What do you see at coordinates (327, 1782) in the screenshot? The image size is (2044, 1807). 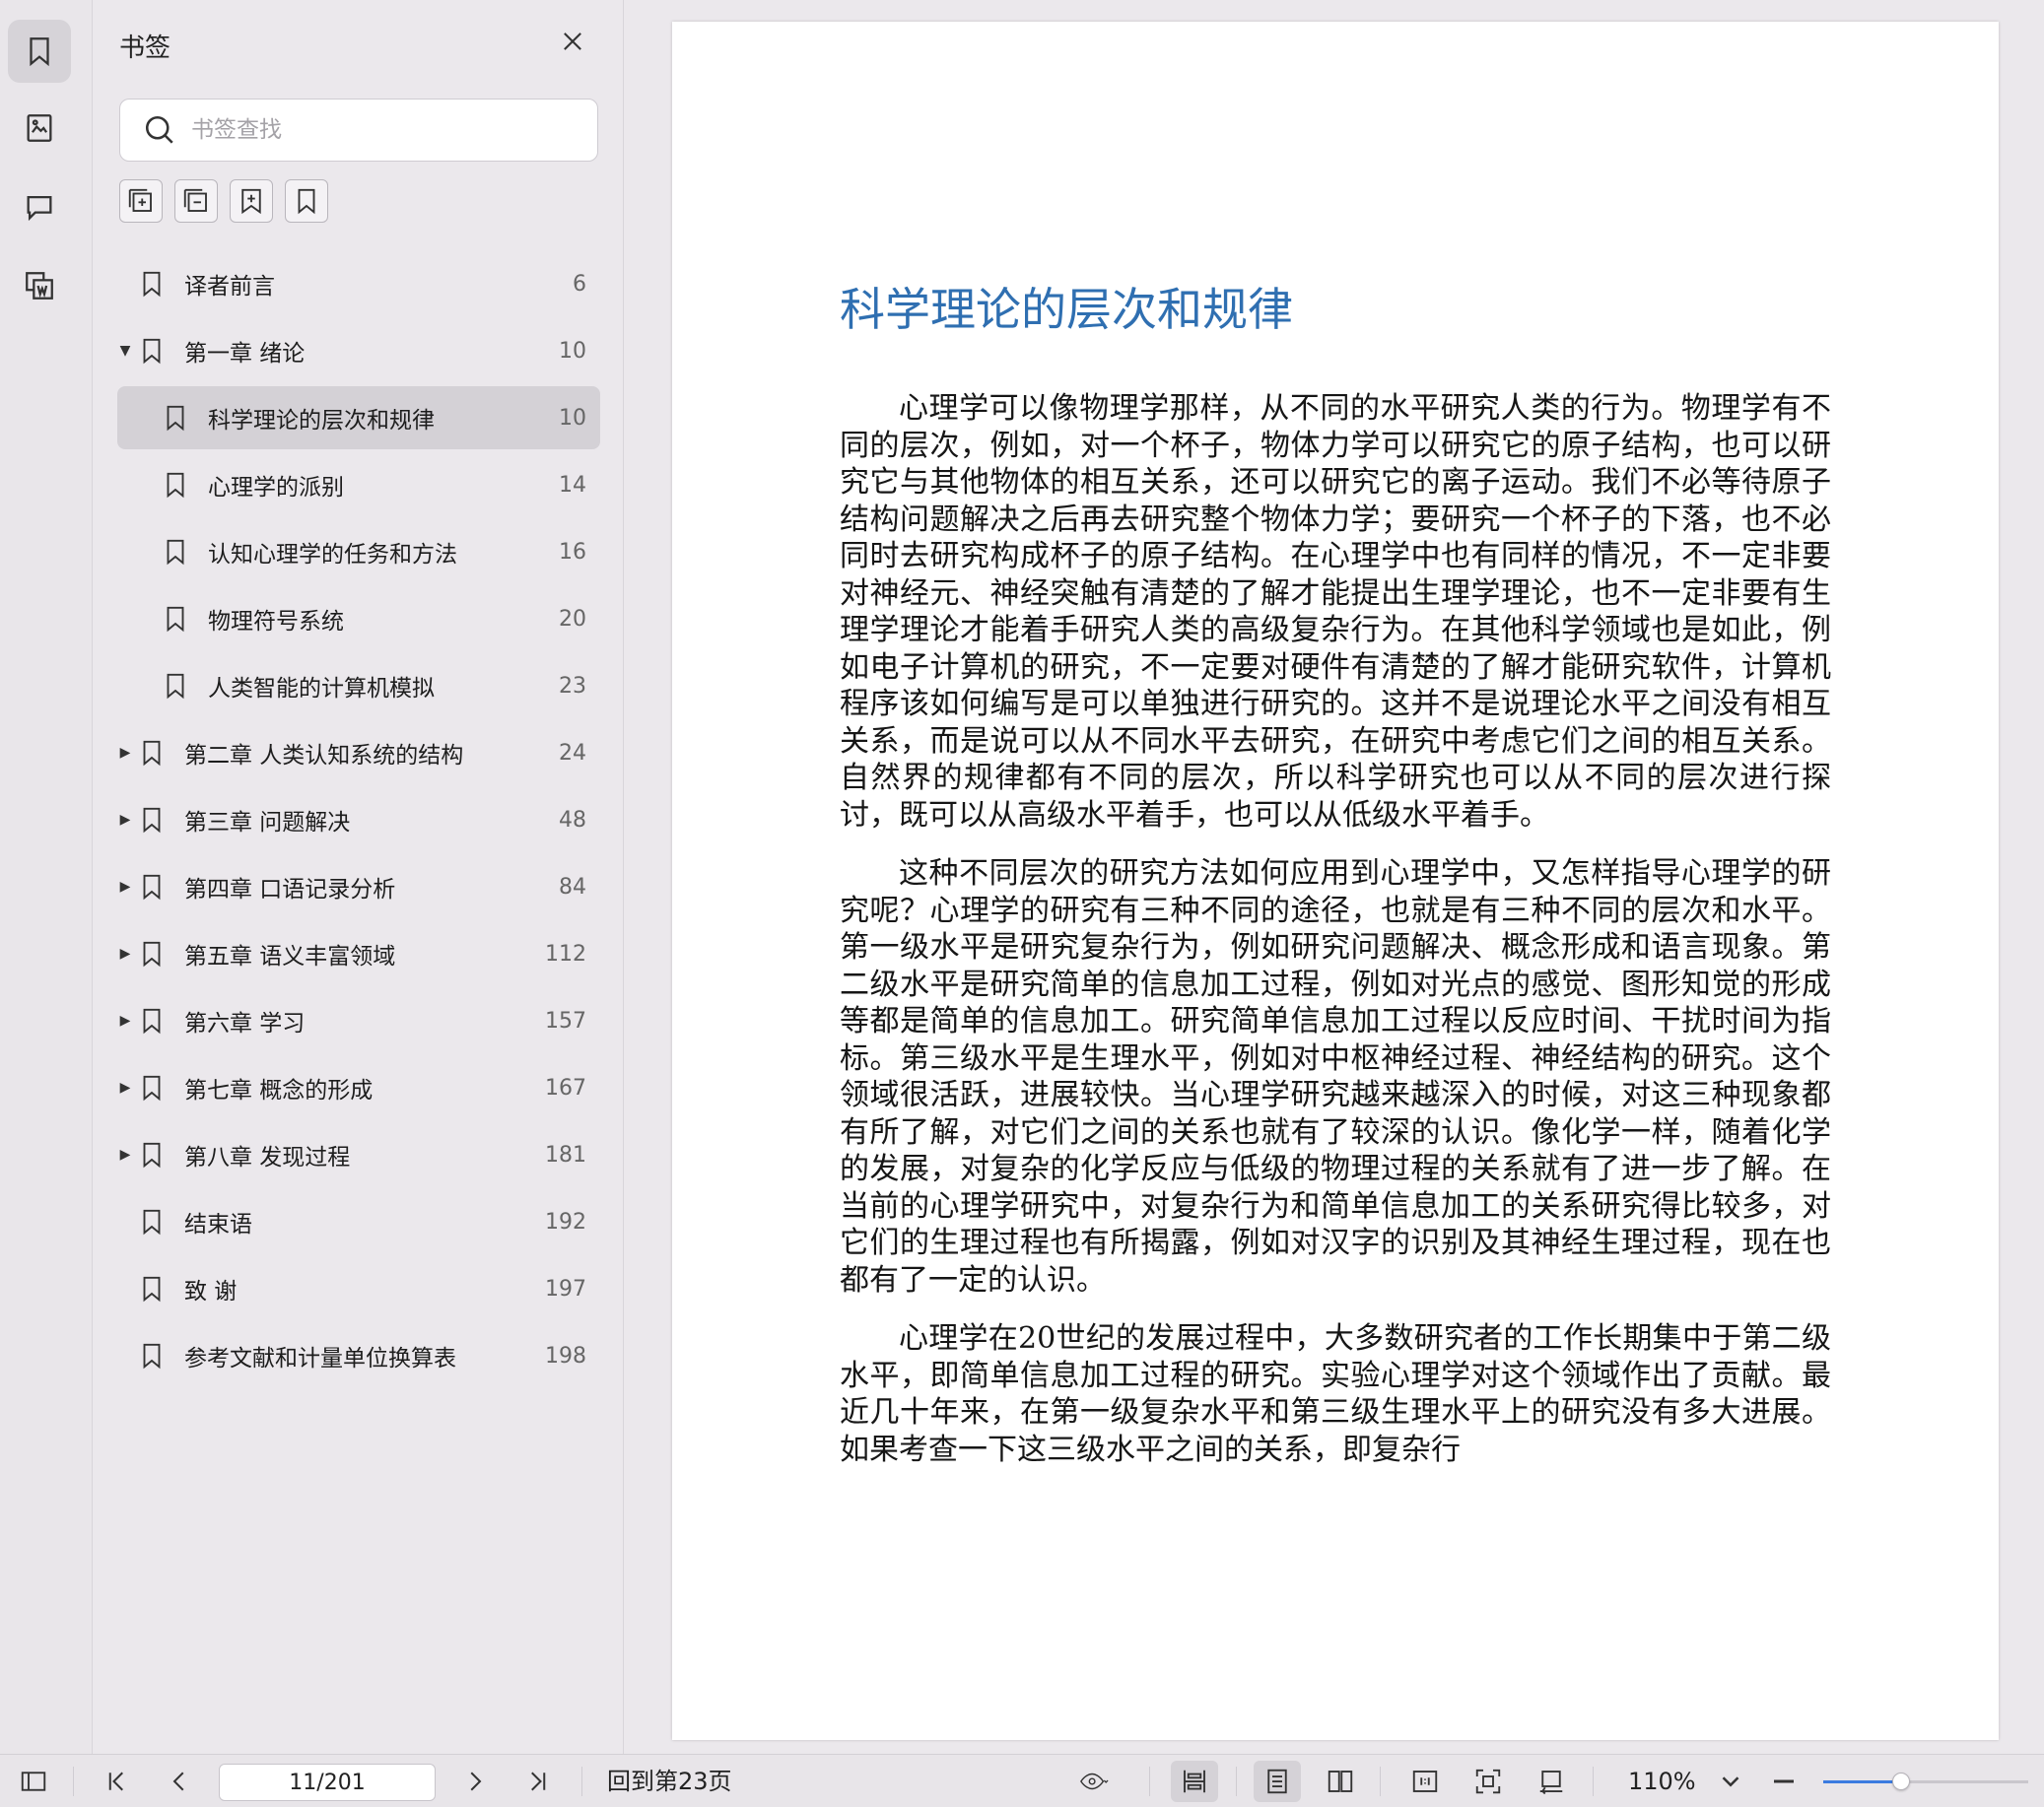 I see `page-number-input` at bounding box center [327, 1782].